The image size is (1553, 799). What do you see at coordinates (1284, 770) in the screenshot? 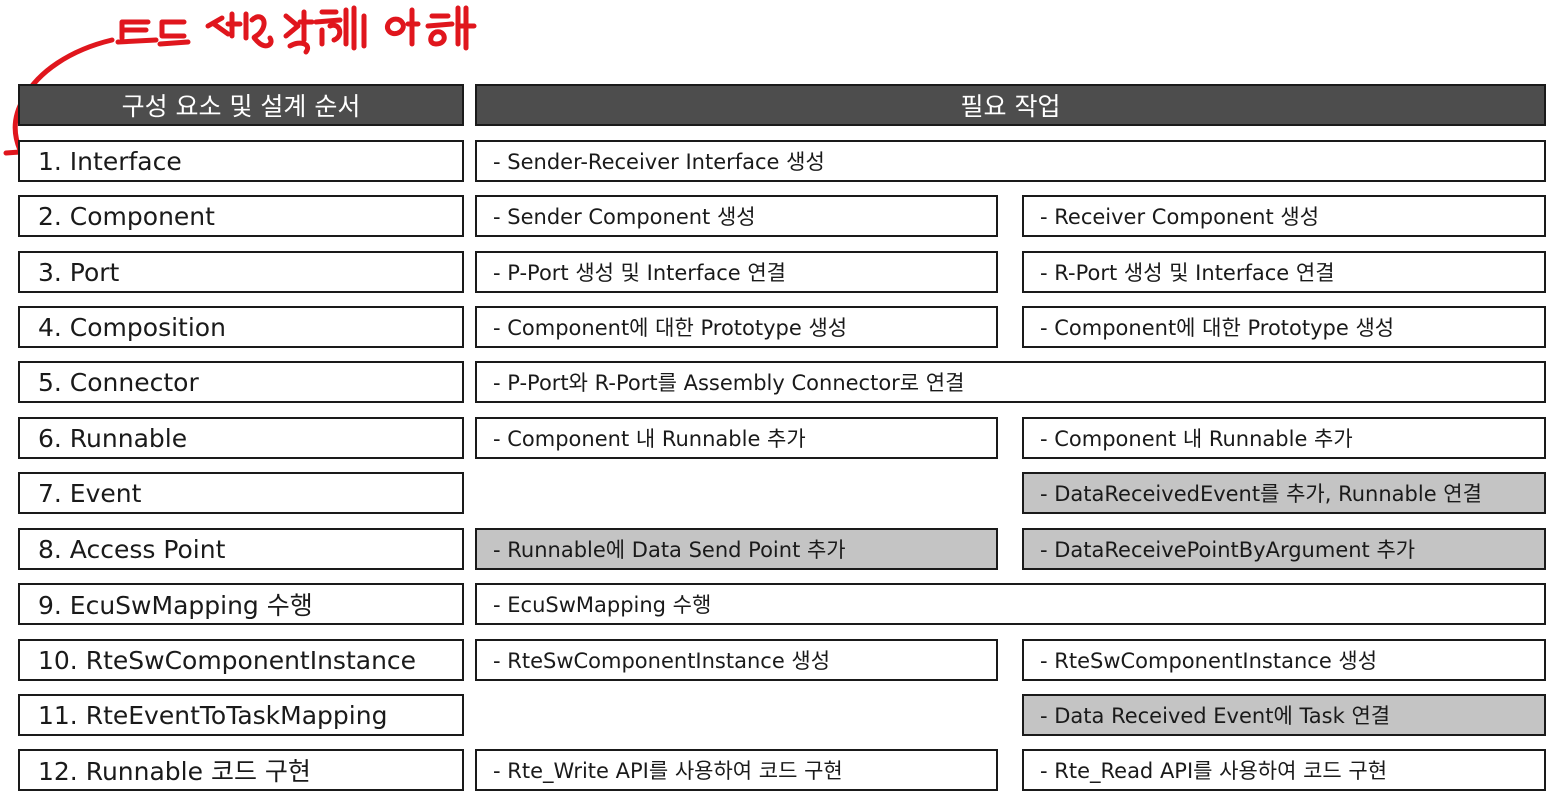
I see `row-12-receiver-task: - Rte_Read API를 사용하여 코드 구현` at bounding box center [1284, 770].